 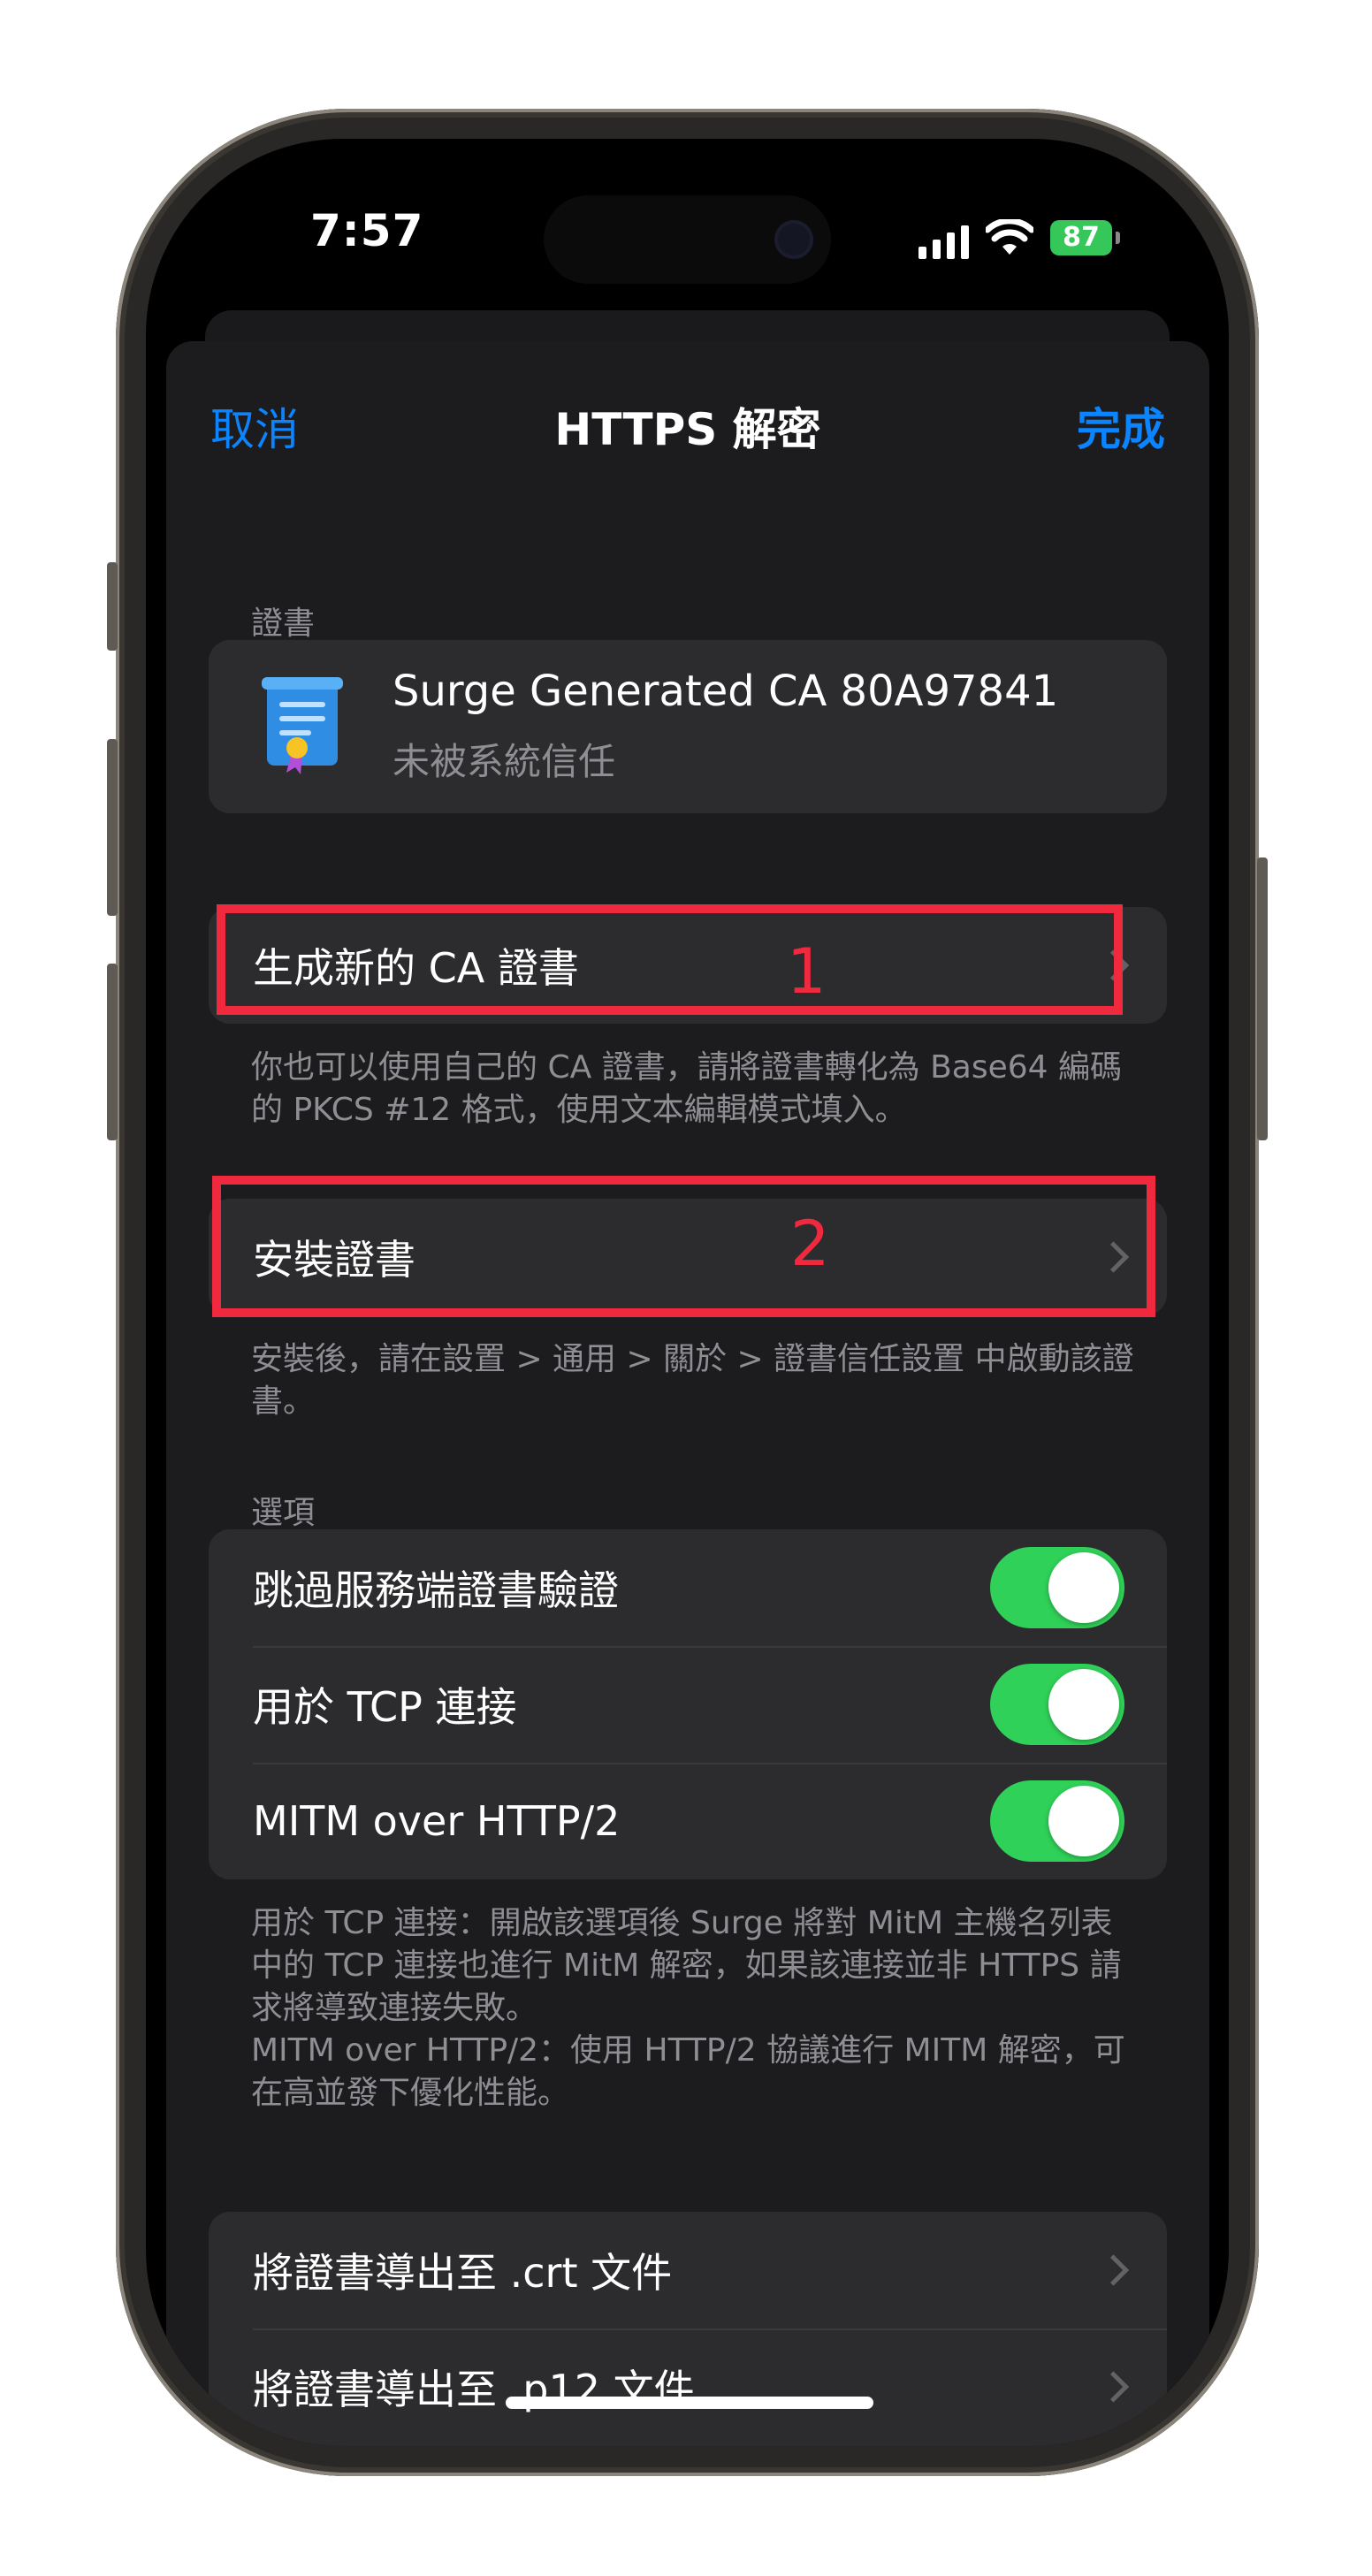 I want to click on dynamic-island, so click(x=687, y=239).